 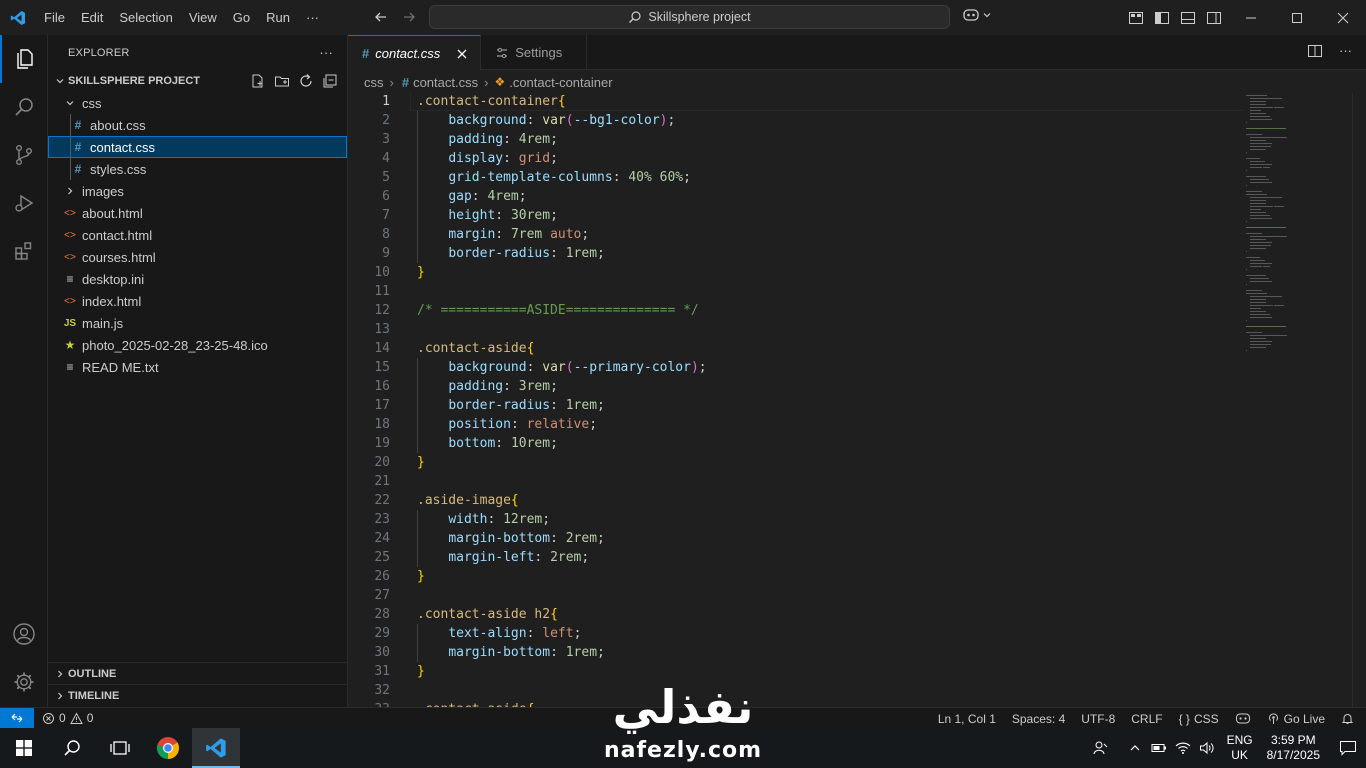 I want to click on volume-icon, so click(x=1207, y=748).